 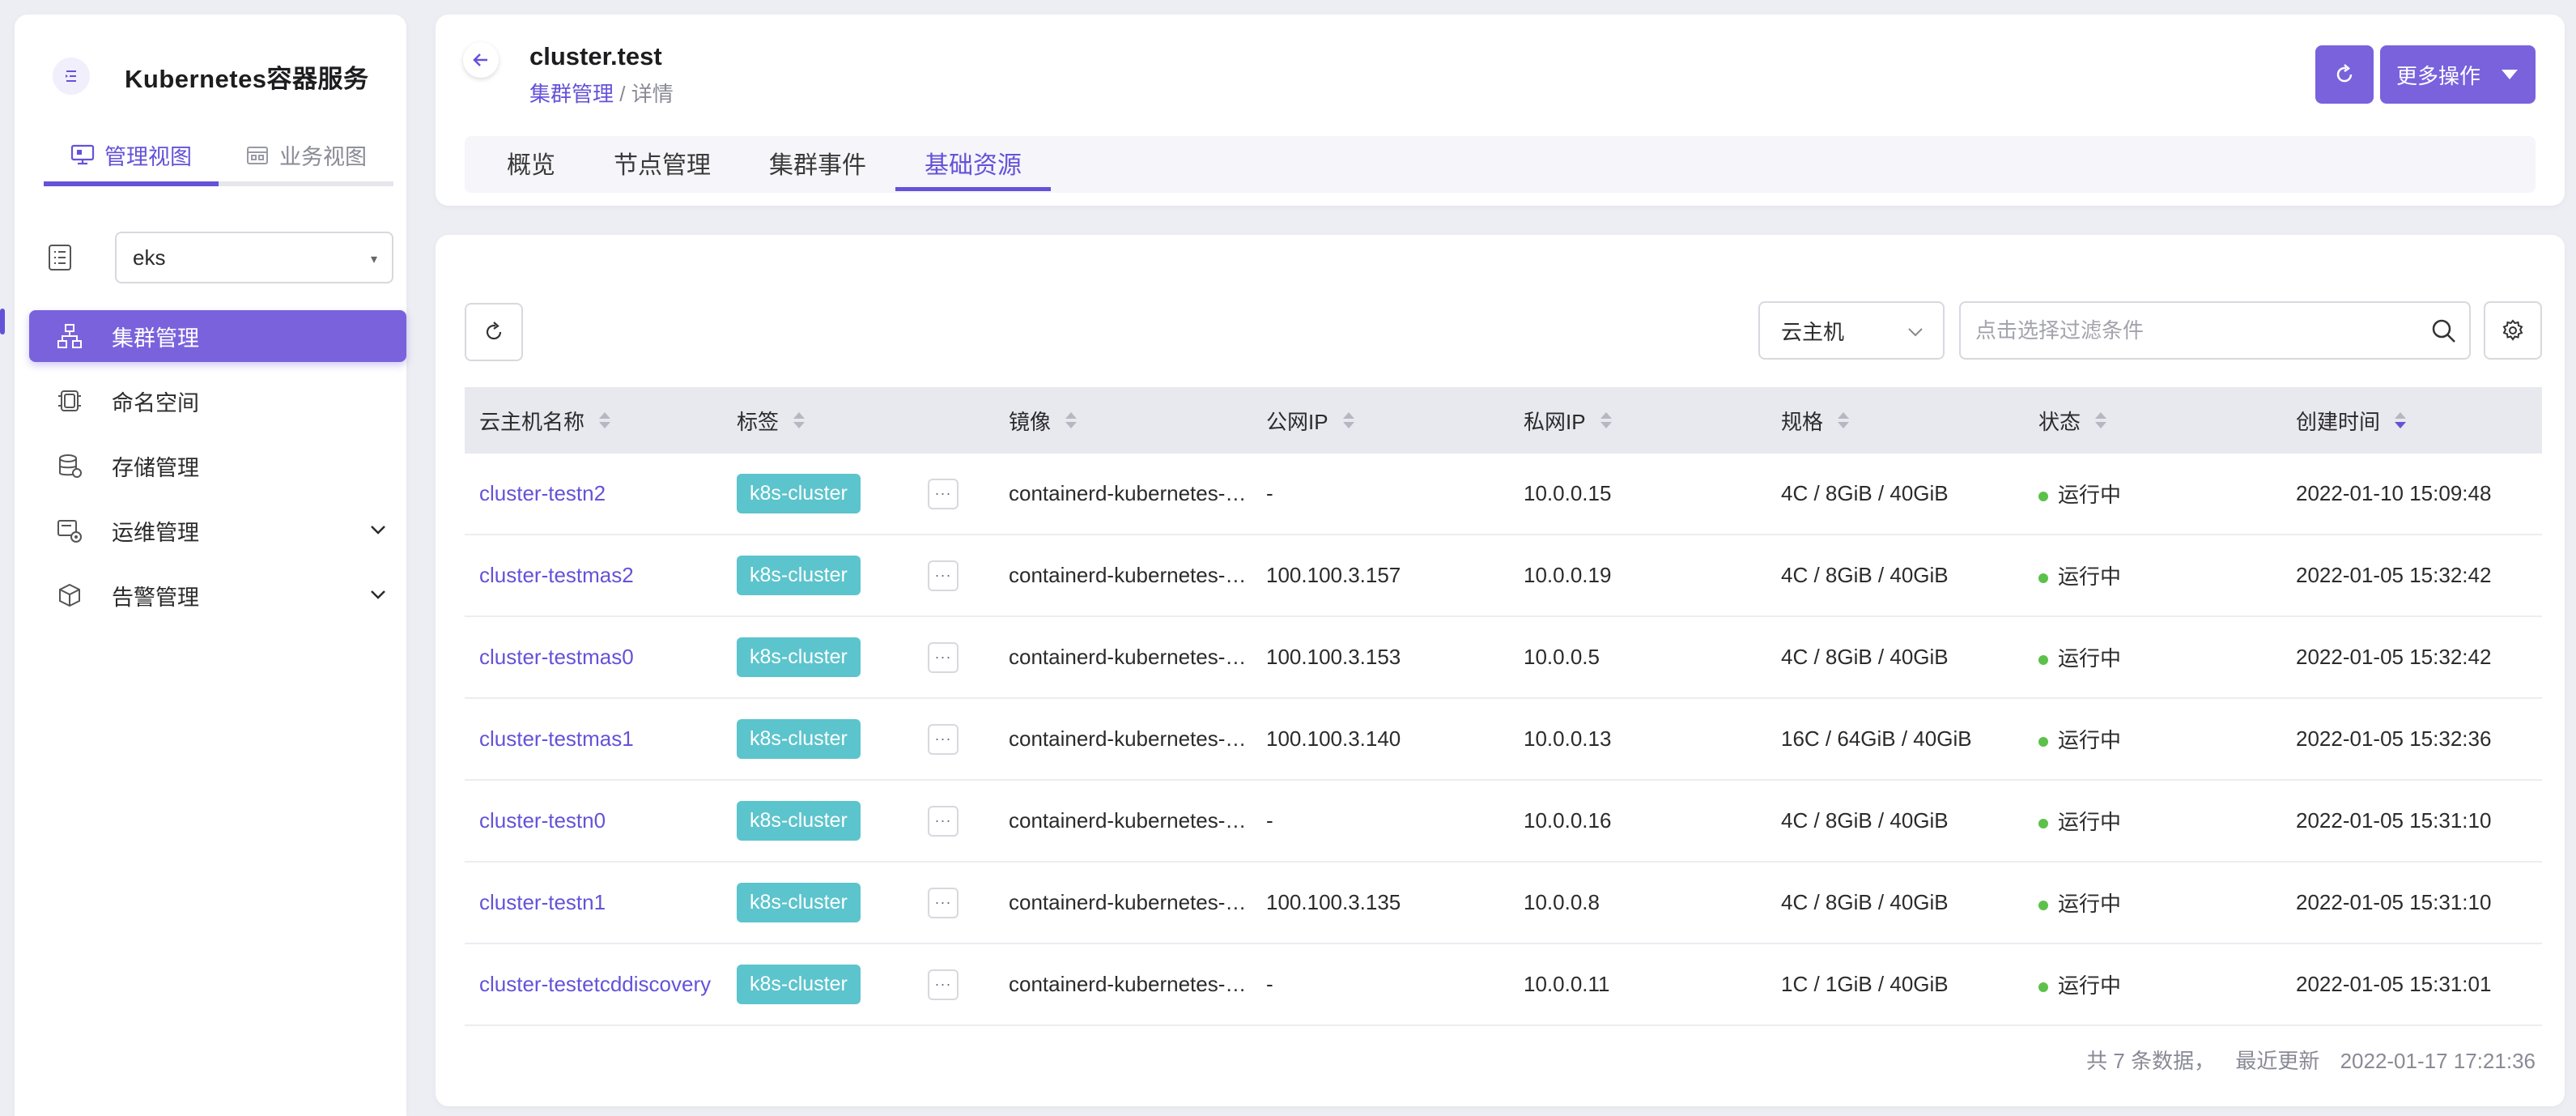 What do you see at coordinates (155, 597) in the screenshot?
I see `sidebar-item-label: 告警管理` at bounding box center [155, 597].